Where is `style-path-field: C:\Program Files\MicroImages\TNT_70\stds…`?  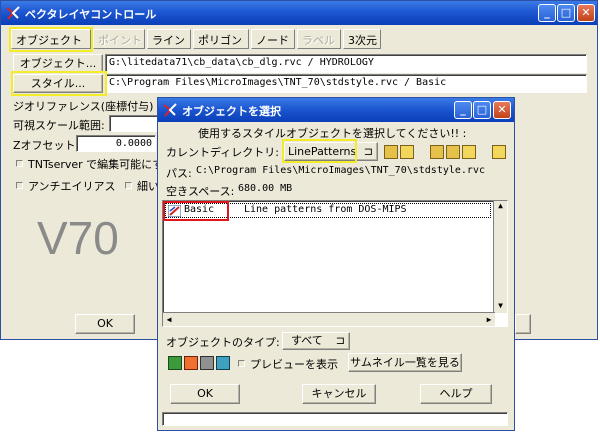
style-path-field: C:\Program Files\MicroImages\TNT_70\stds… is located at coordinates (346, 83).